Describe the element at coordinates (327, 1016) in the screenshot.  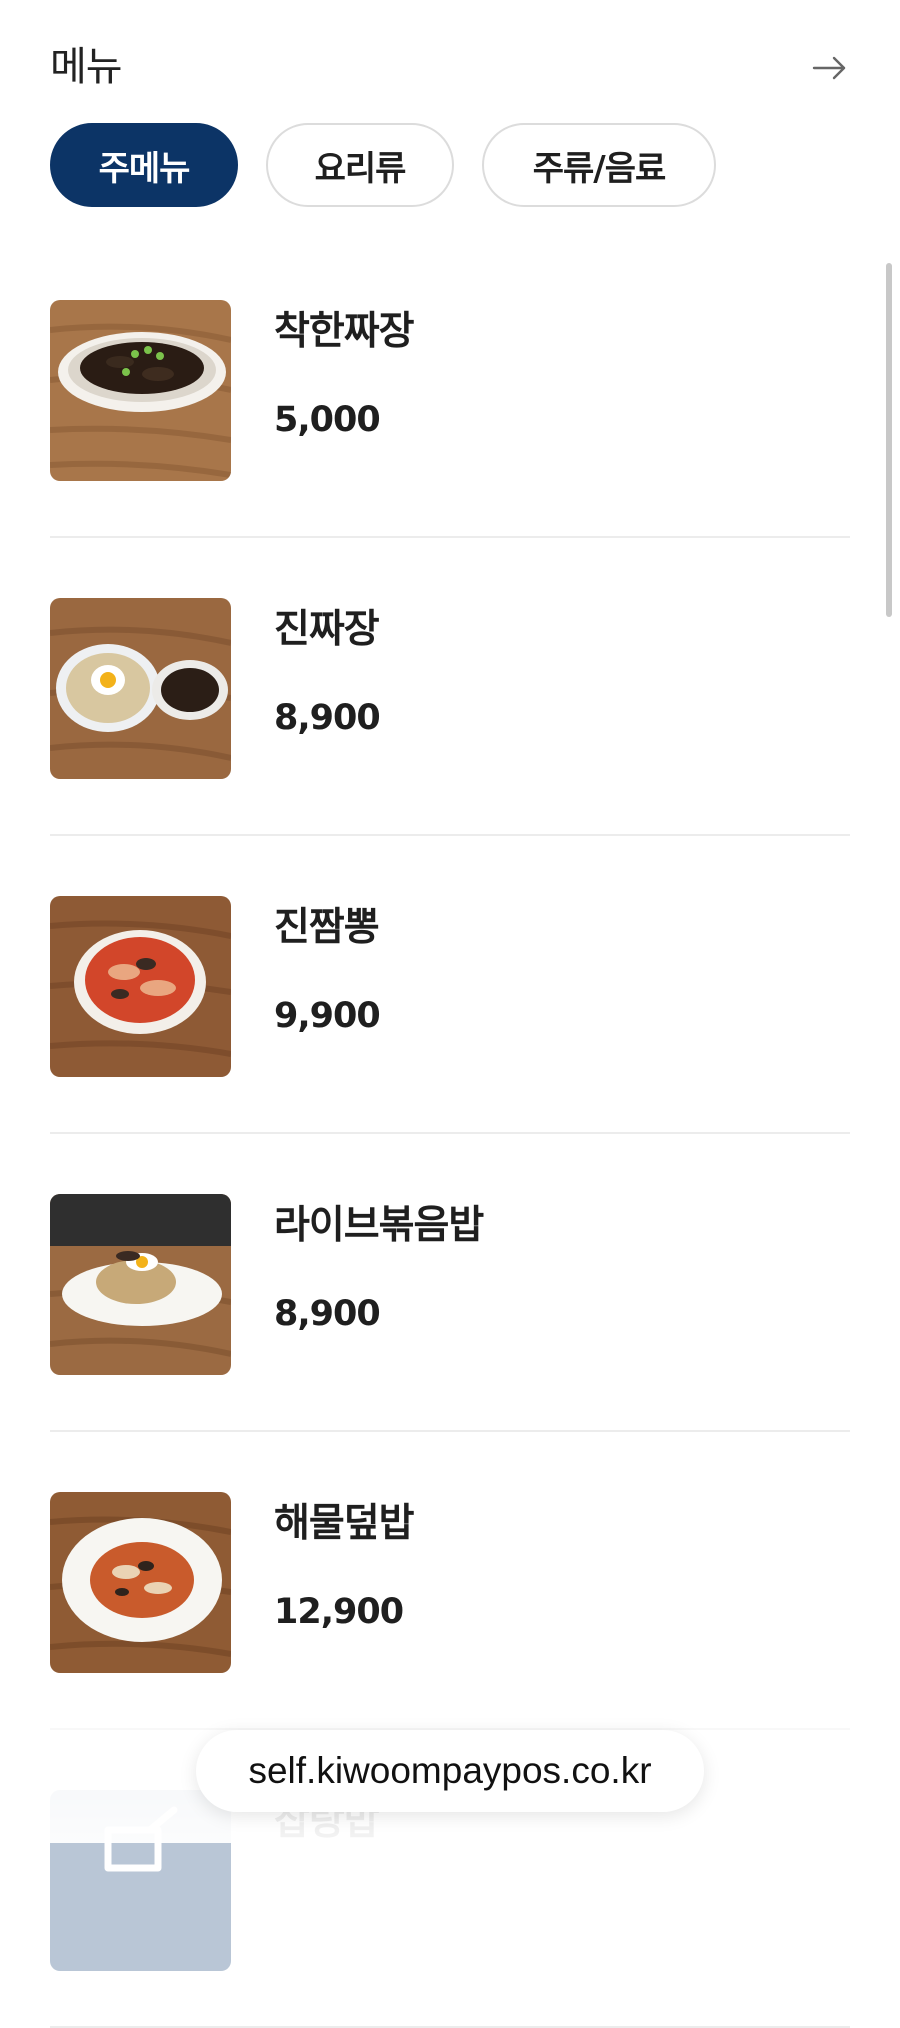
I see `menu-item-price: 9,900` at that location.